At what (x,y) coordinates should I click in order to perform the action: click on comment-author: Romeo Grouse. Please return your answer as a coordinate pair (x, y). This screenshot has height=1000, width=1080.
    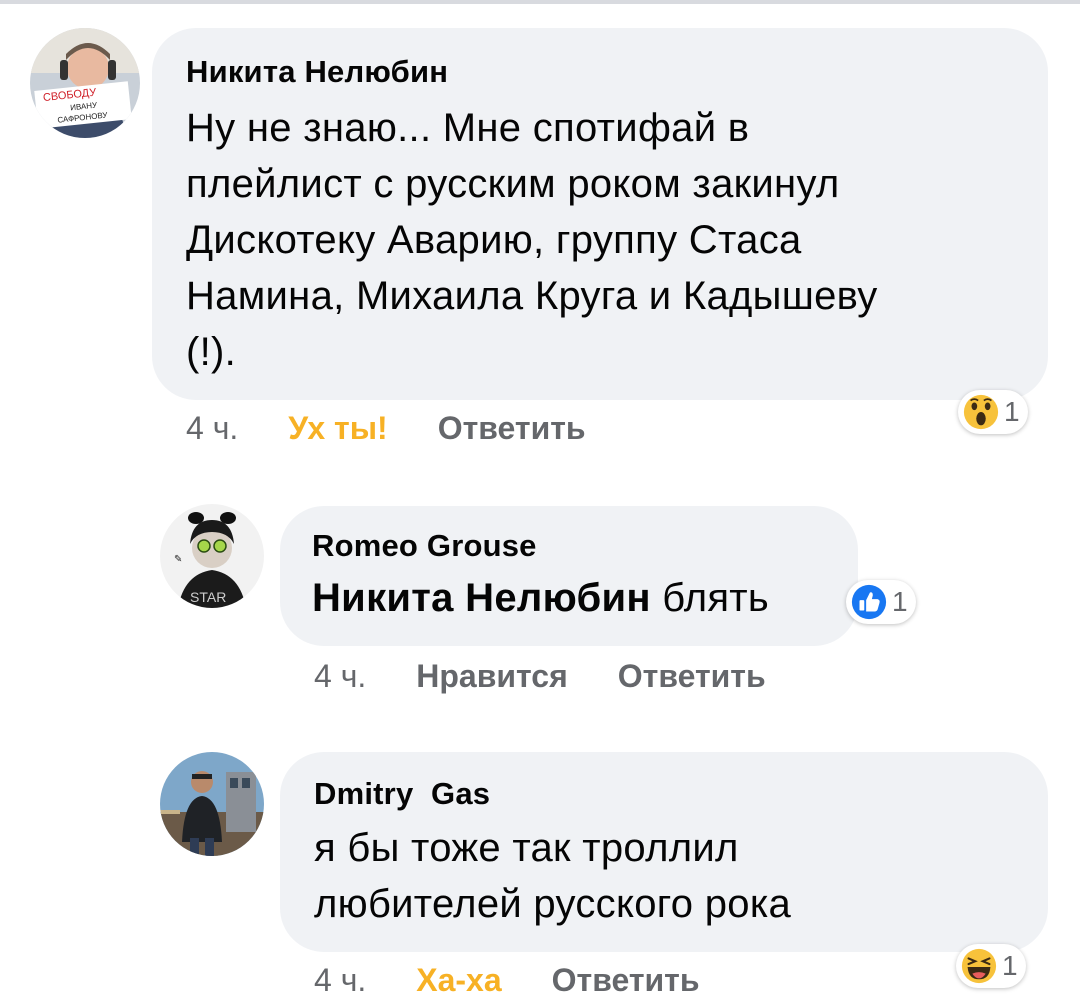
    Looking at the image, I should click on (570, 546).